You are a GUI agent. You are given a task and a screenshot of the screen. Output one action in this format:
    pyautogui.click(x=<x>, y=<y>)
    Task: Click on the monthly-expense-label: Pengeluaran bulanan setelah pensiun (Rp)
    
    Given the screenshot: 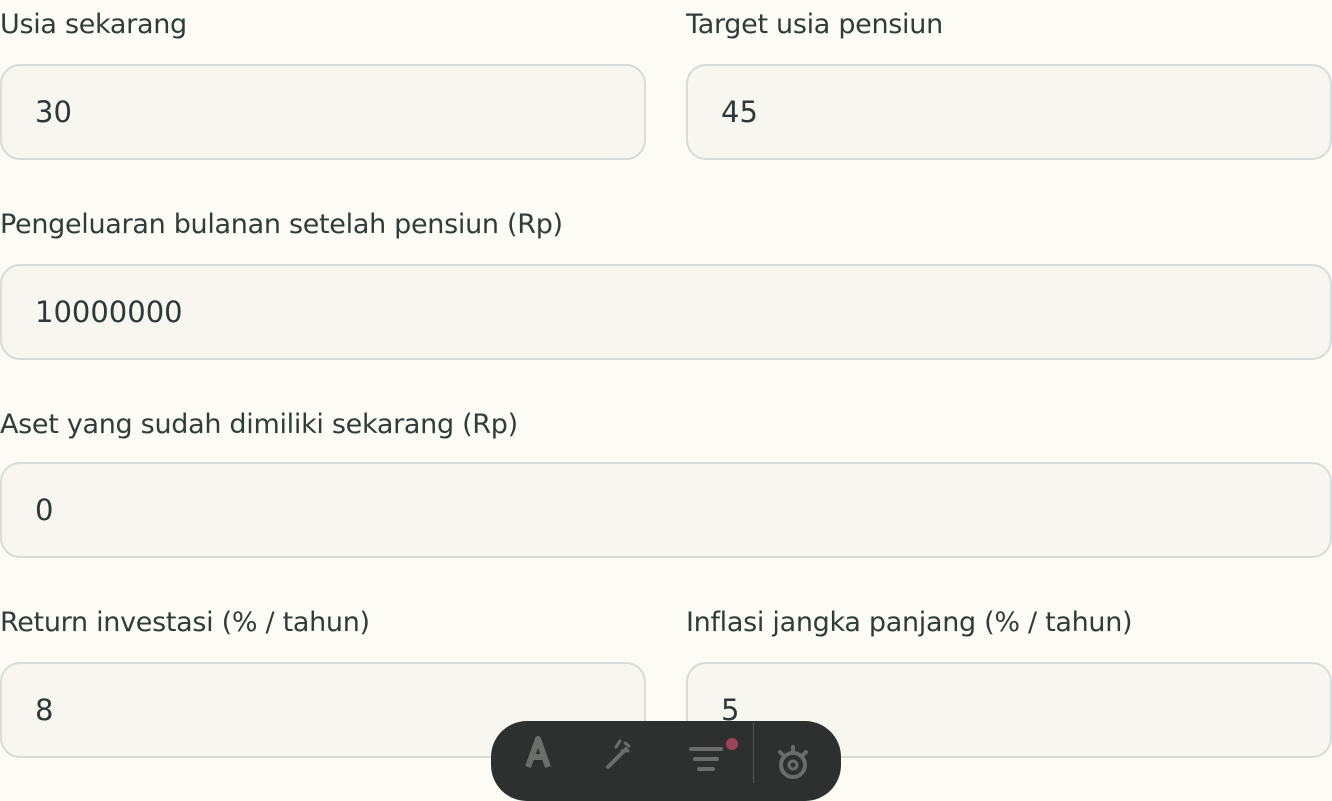 What is the action you would take?
    pyautogui.click(x=281, y=224)
    